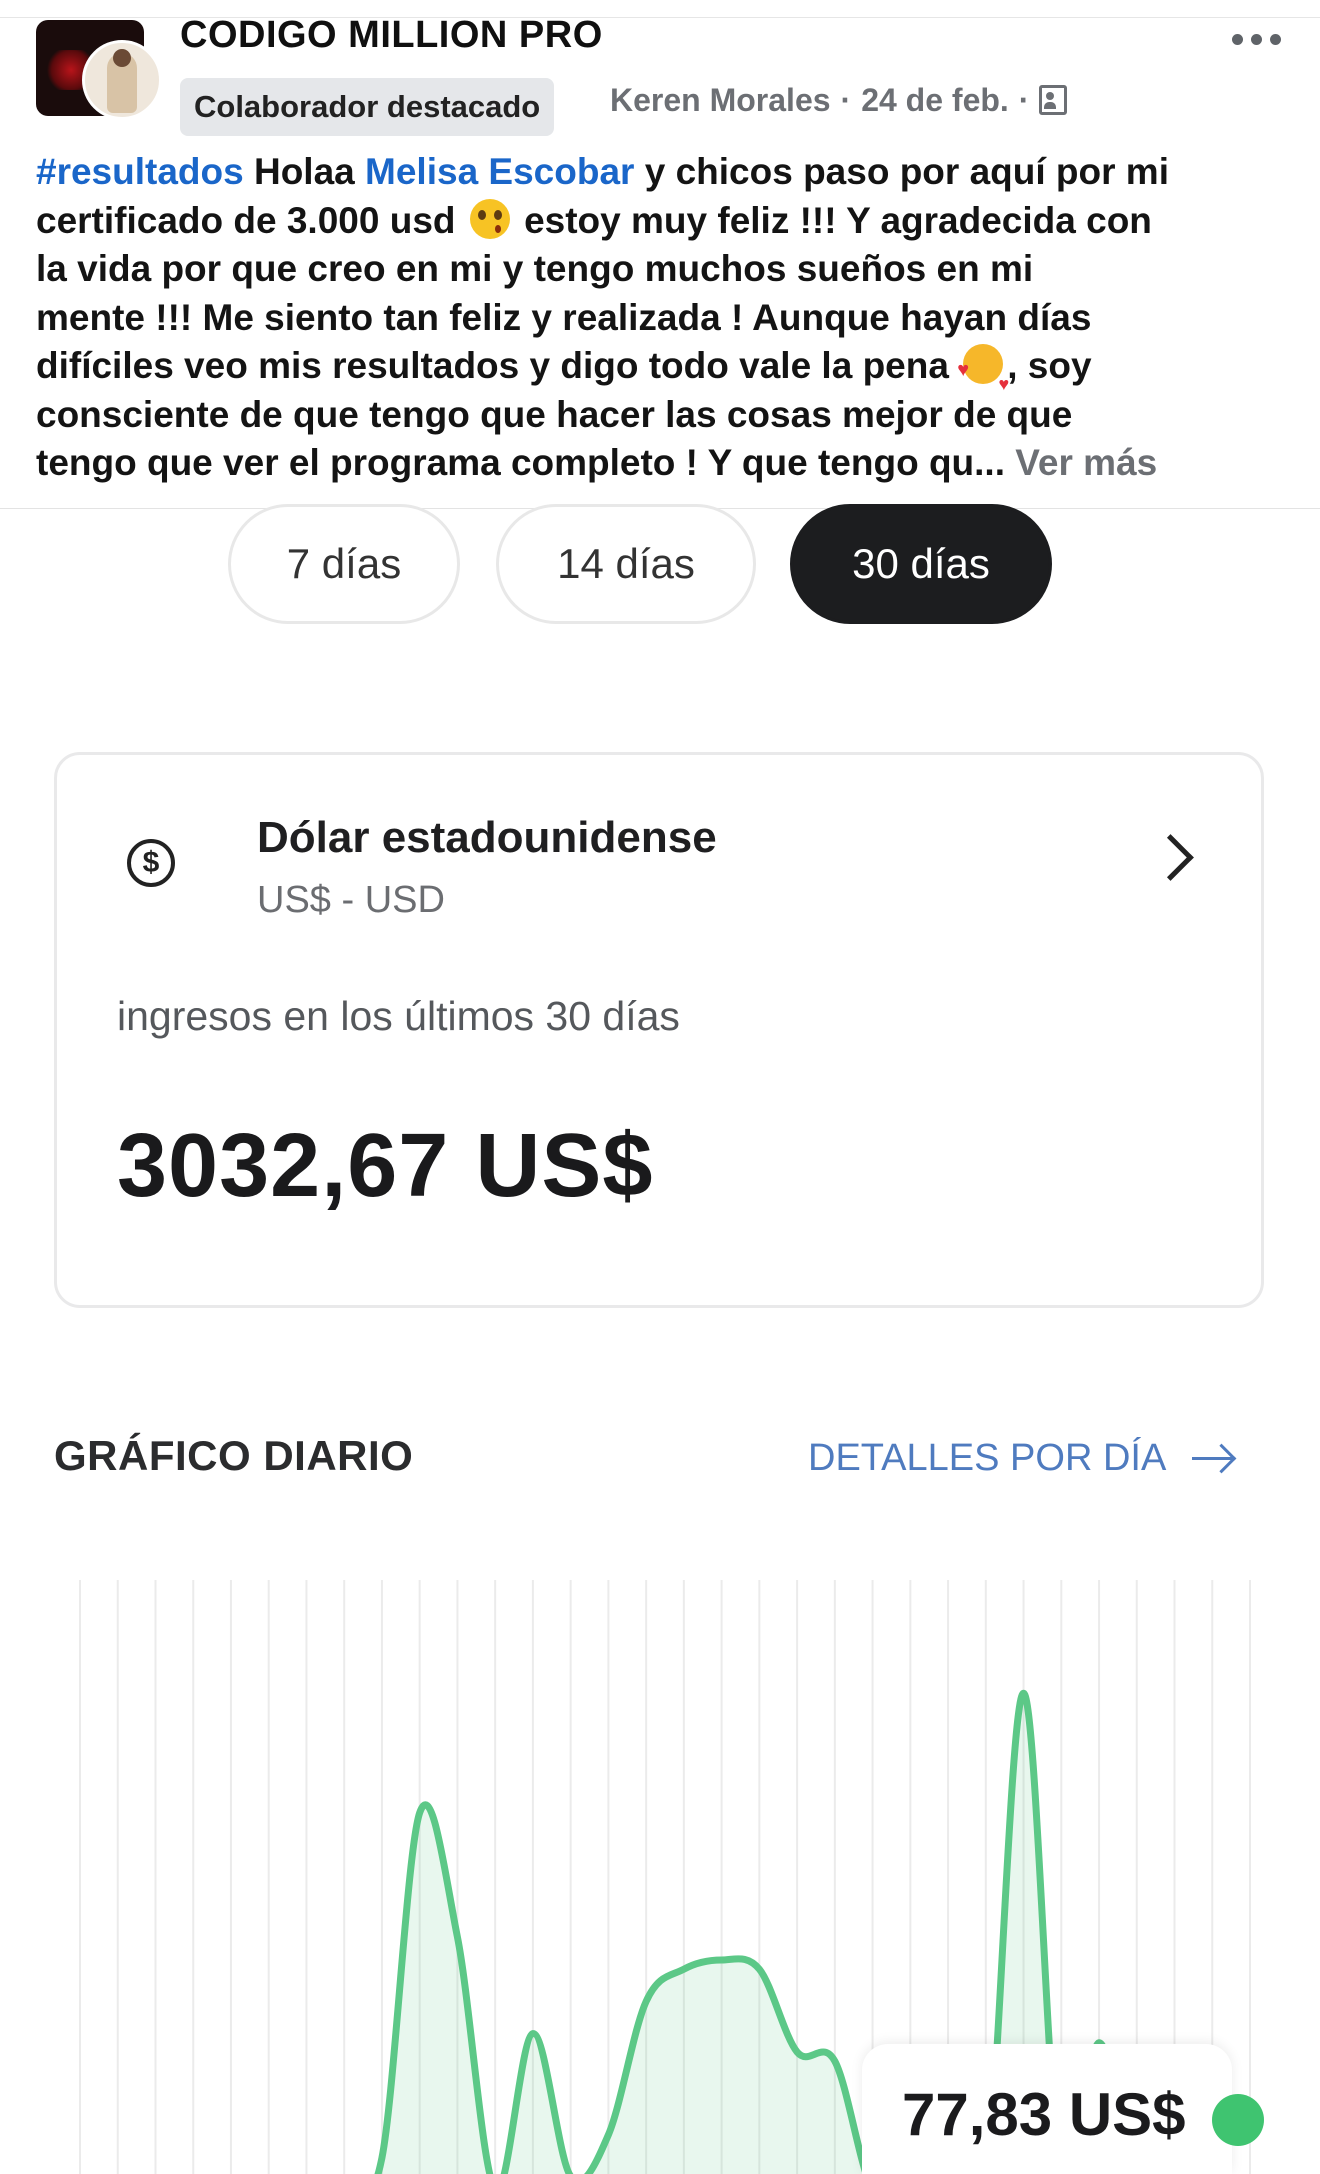 This screenshot has height=2174, width=1320. I want to click on daily-chart-title: GRÁFICO DIARIO, so click(234, 1455).